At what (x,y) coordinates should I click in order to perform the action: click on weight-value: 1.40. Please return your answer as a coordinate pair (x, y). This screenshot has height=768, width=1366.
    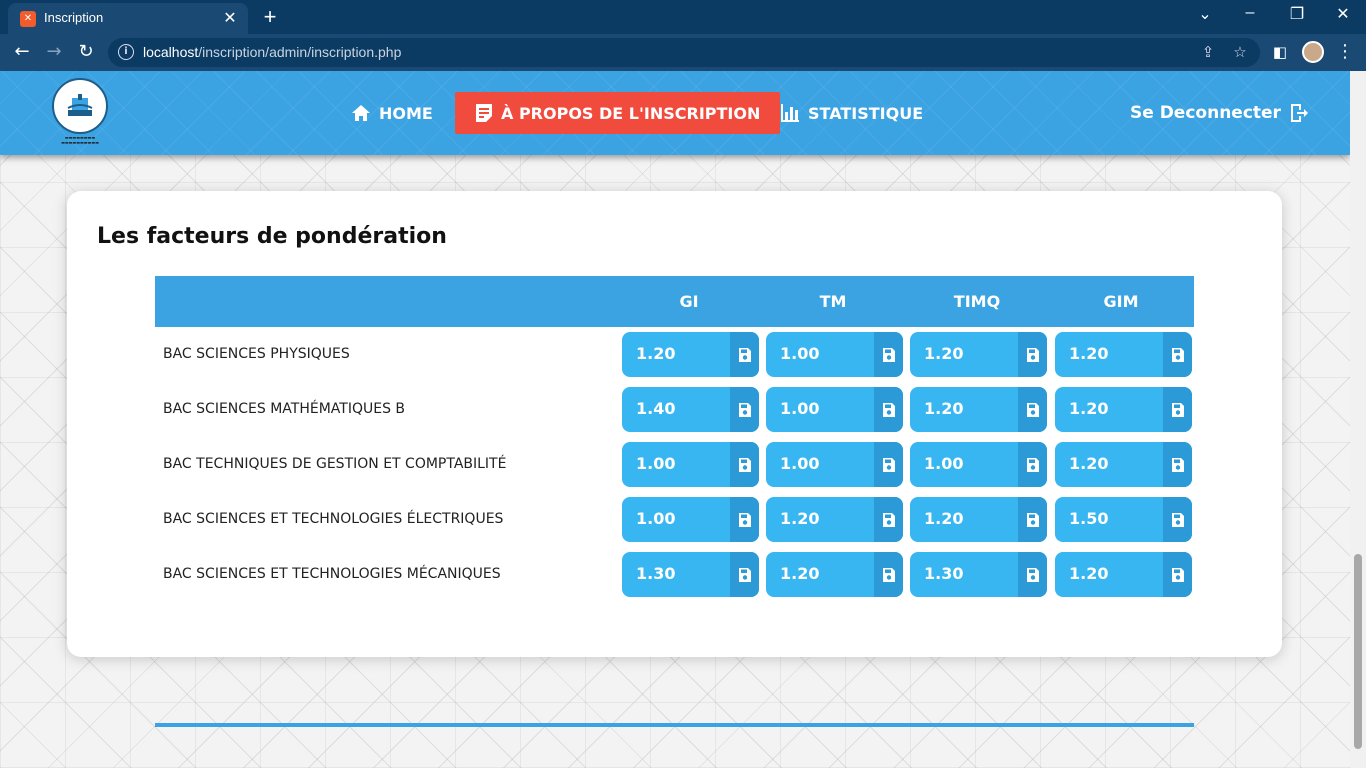
    Looking at the image, I should click on (655, 408).